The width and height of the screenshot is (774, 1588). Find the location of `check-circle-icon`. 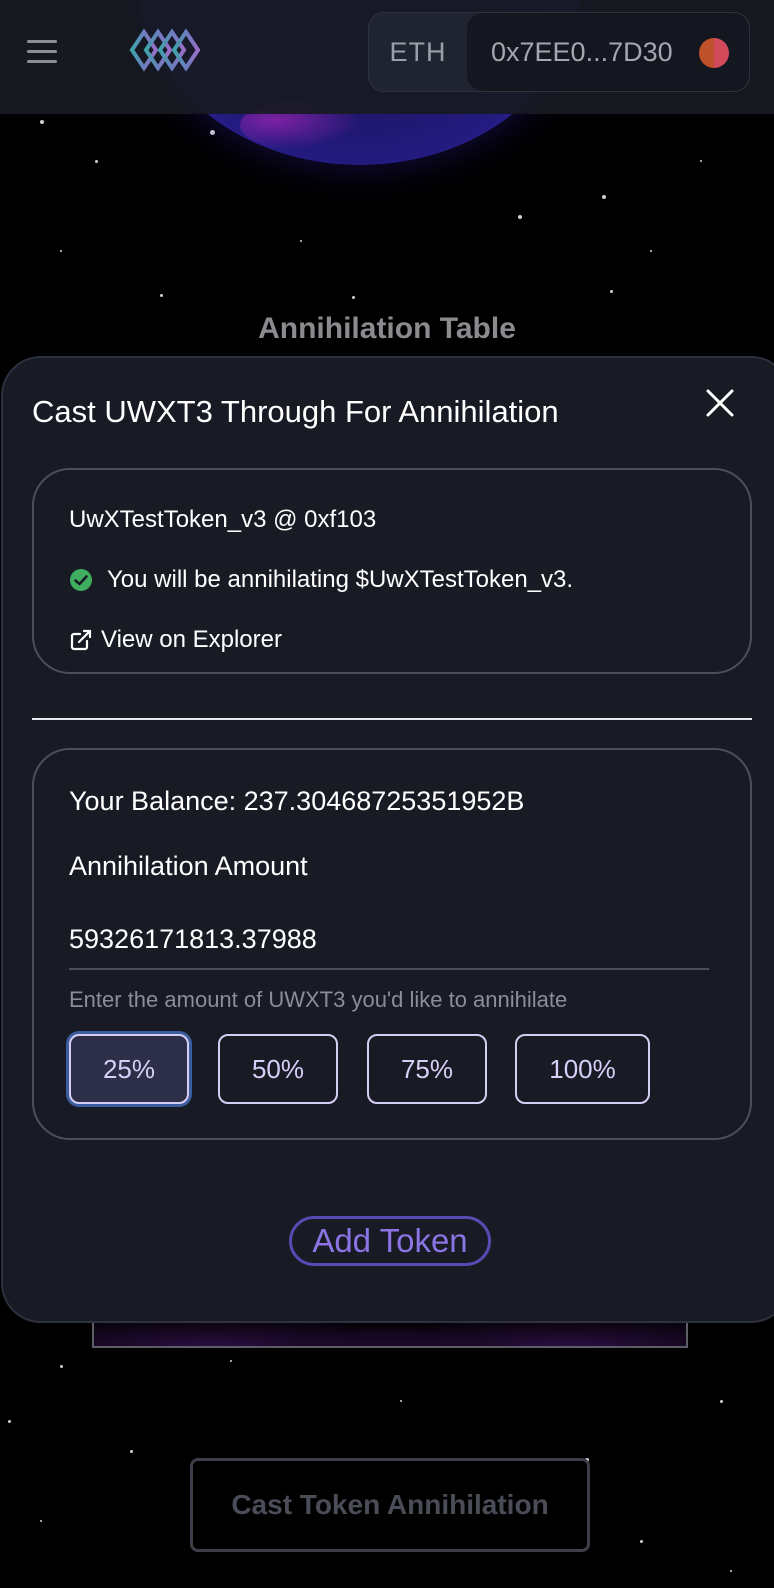

check-circle-icon is located at coordinates (81, 580).